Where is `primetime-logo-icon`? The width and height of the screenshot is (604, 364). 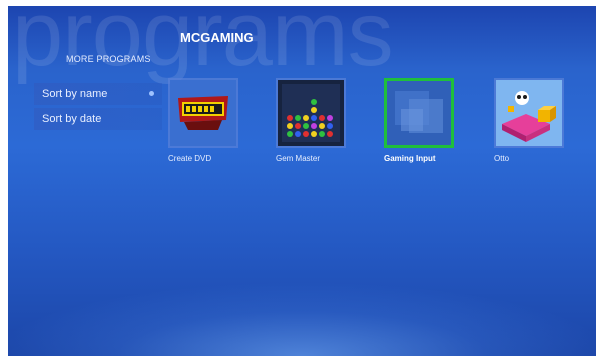
primetime-logo-icon is located at coordinates (203, 113).